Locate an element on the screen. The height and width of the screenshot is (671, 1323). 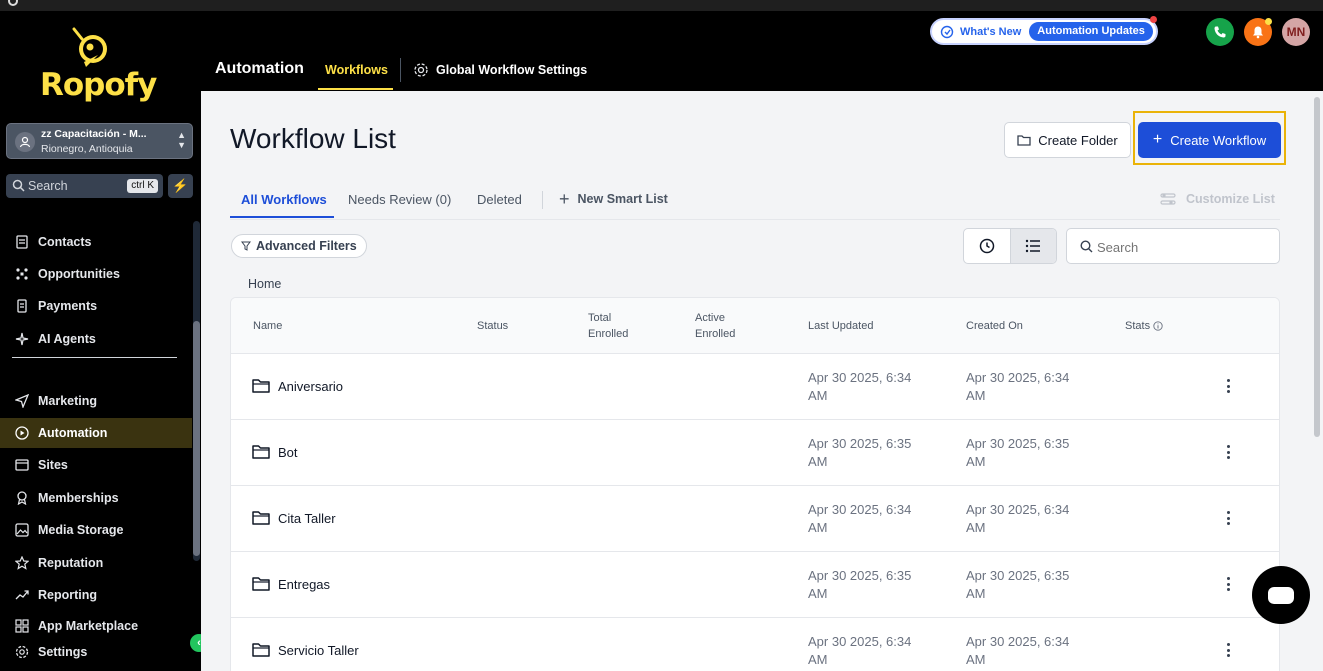
sidebar-item-label: Sites is located at coordinates (53, 465).